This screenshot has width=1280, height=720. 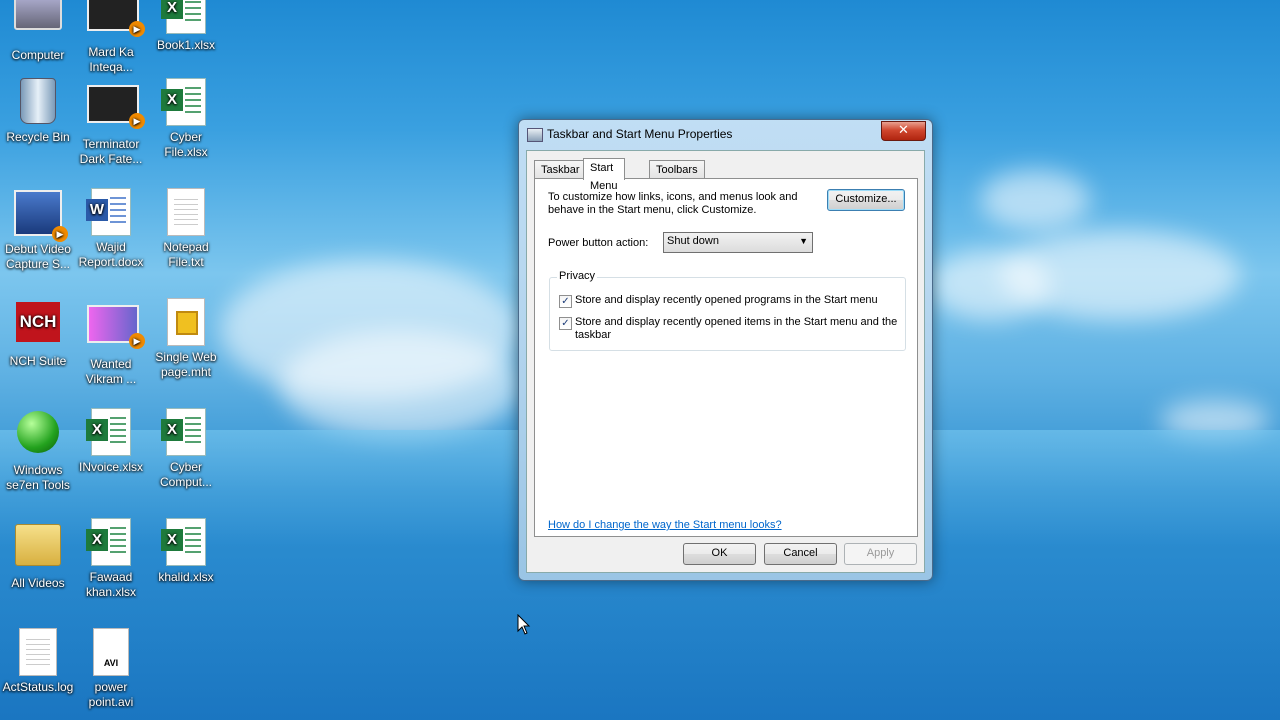 I want to click on desktop-icon-khalid: X khalid.xlsx, so click(x=186, y=551).